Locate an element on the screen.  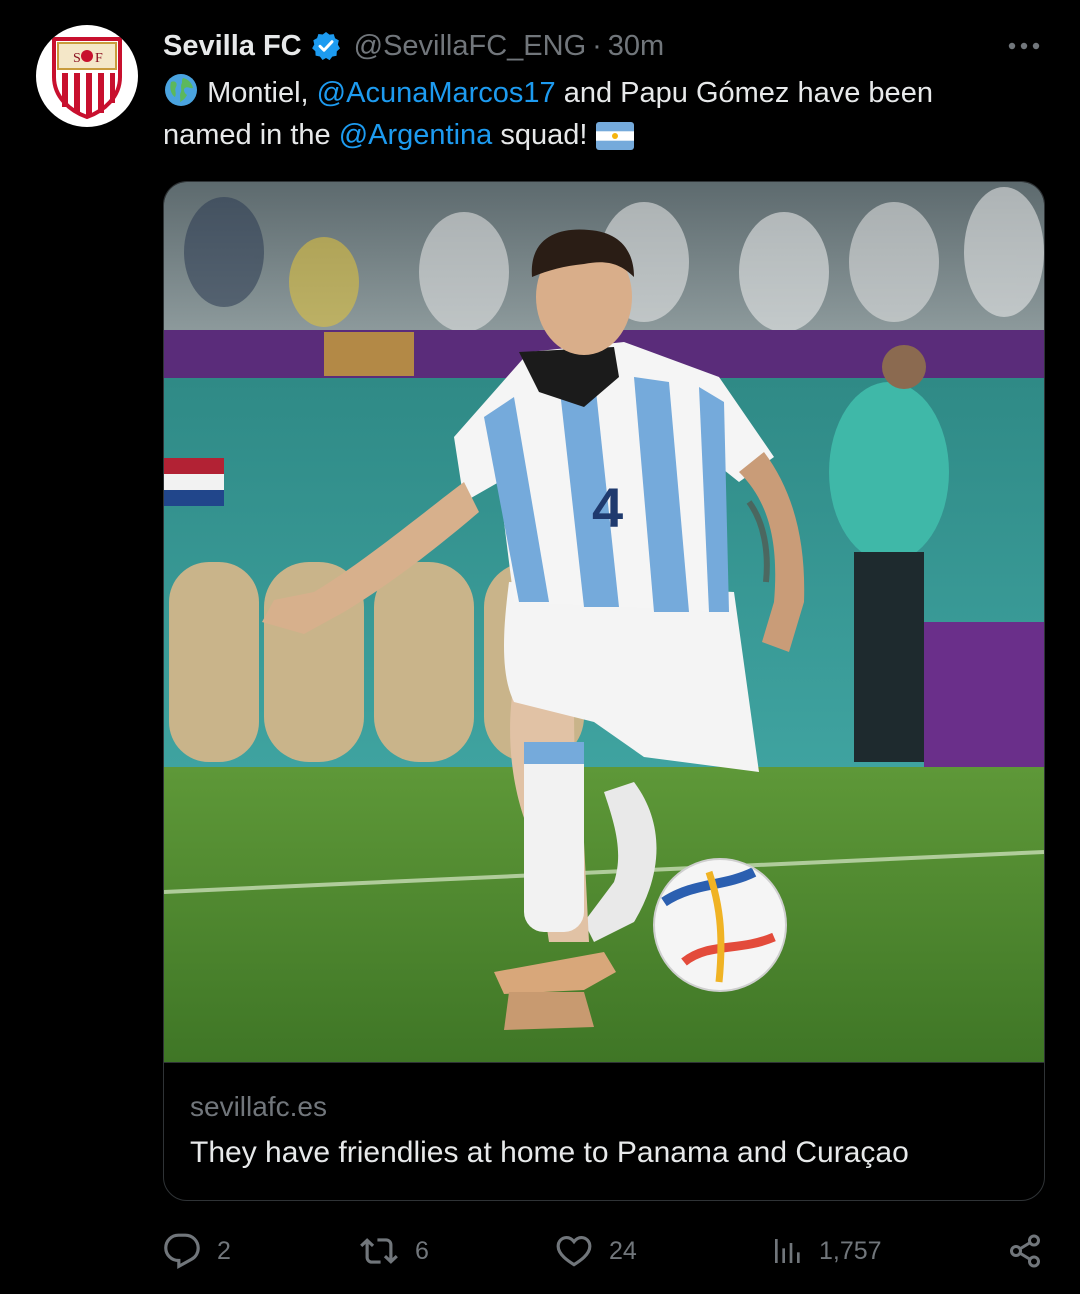
reply-button: 2 is located at coordinates (197, 1251).